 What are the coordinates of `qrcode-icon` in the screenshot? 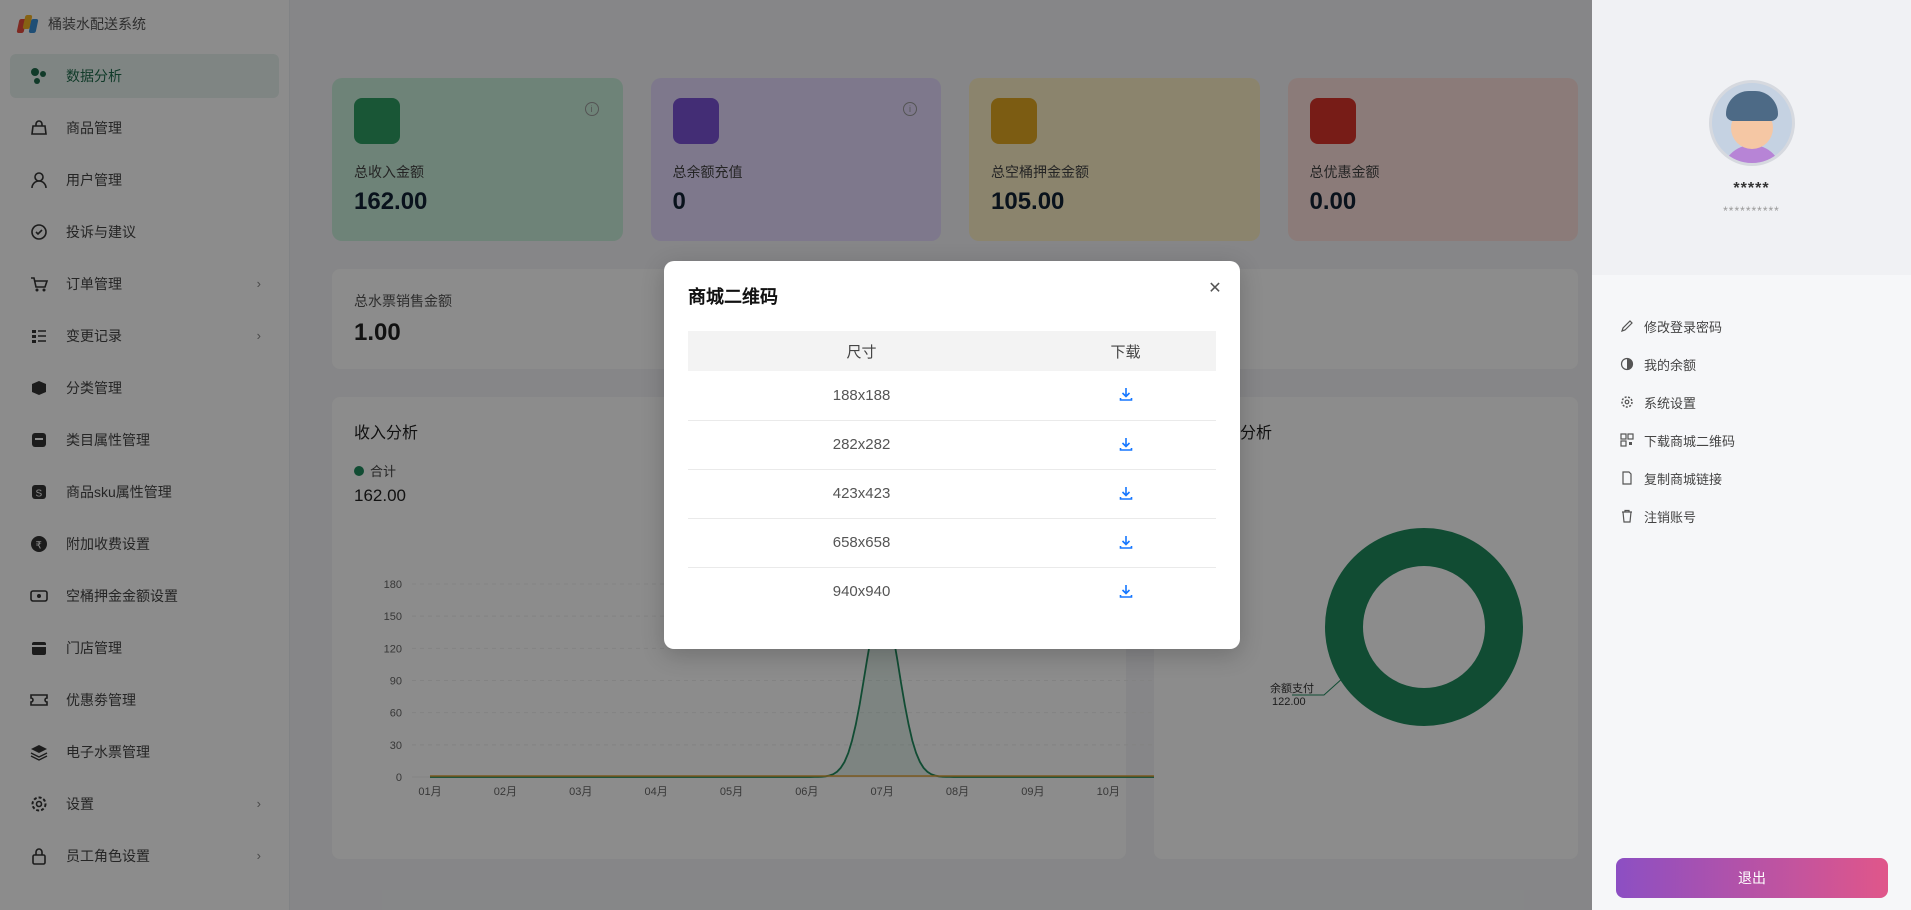 It's located at (1627, 440).